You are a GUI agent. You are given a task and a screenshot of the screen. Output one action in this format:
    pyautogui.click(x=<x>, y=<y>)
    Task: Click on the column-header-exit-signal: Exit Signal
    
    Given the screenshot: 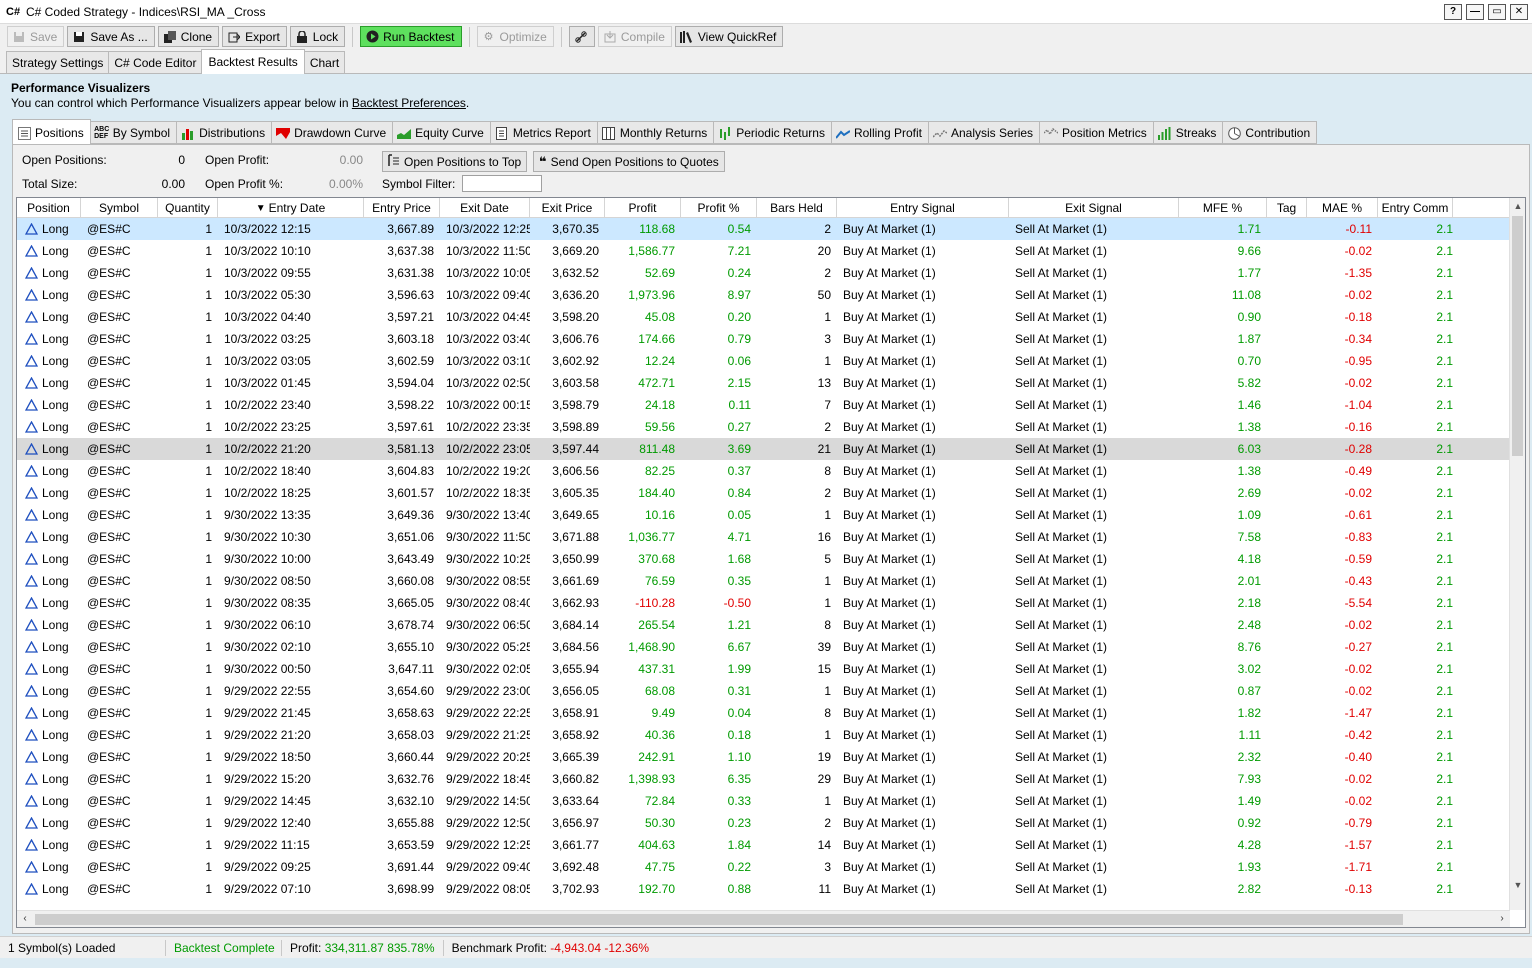 What is the action you would take?
    pyautogui.click(x=1094, y=208)
    